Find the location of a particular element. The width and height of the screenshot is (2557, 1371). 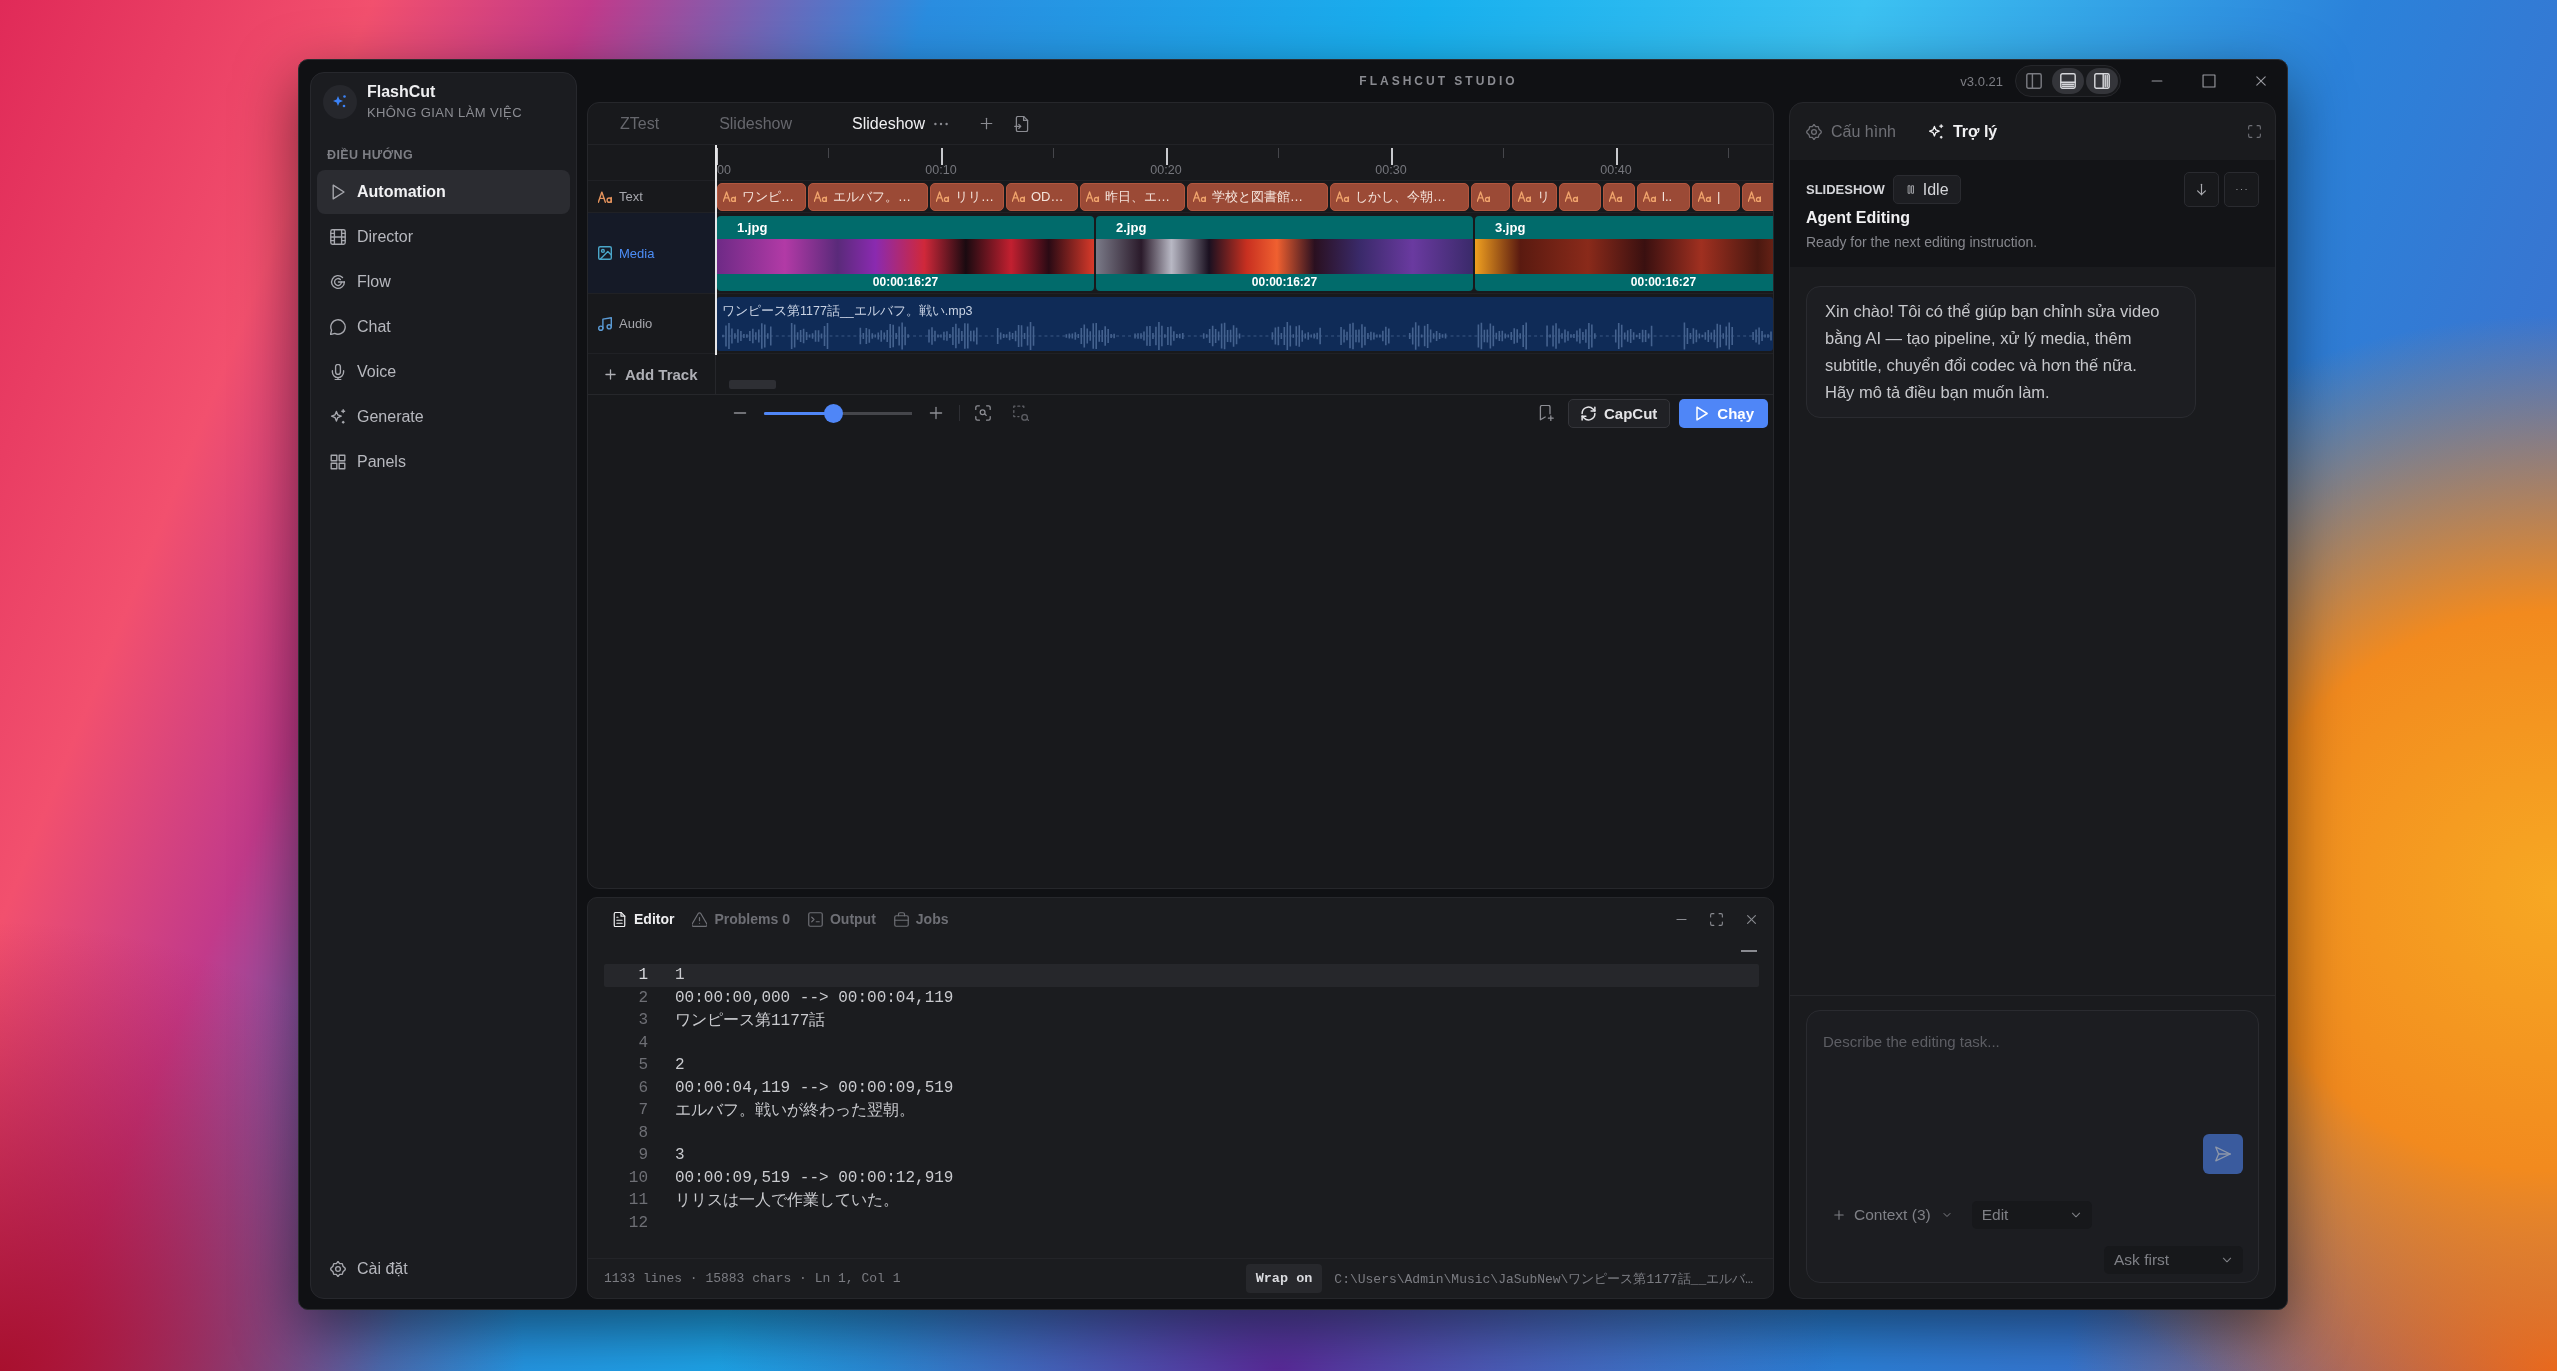

add-track-button: Add Track is located at coordinates (652, 374).